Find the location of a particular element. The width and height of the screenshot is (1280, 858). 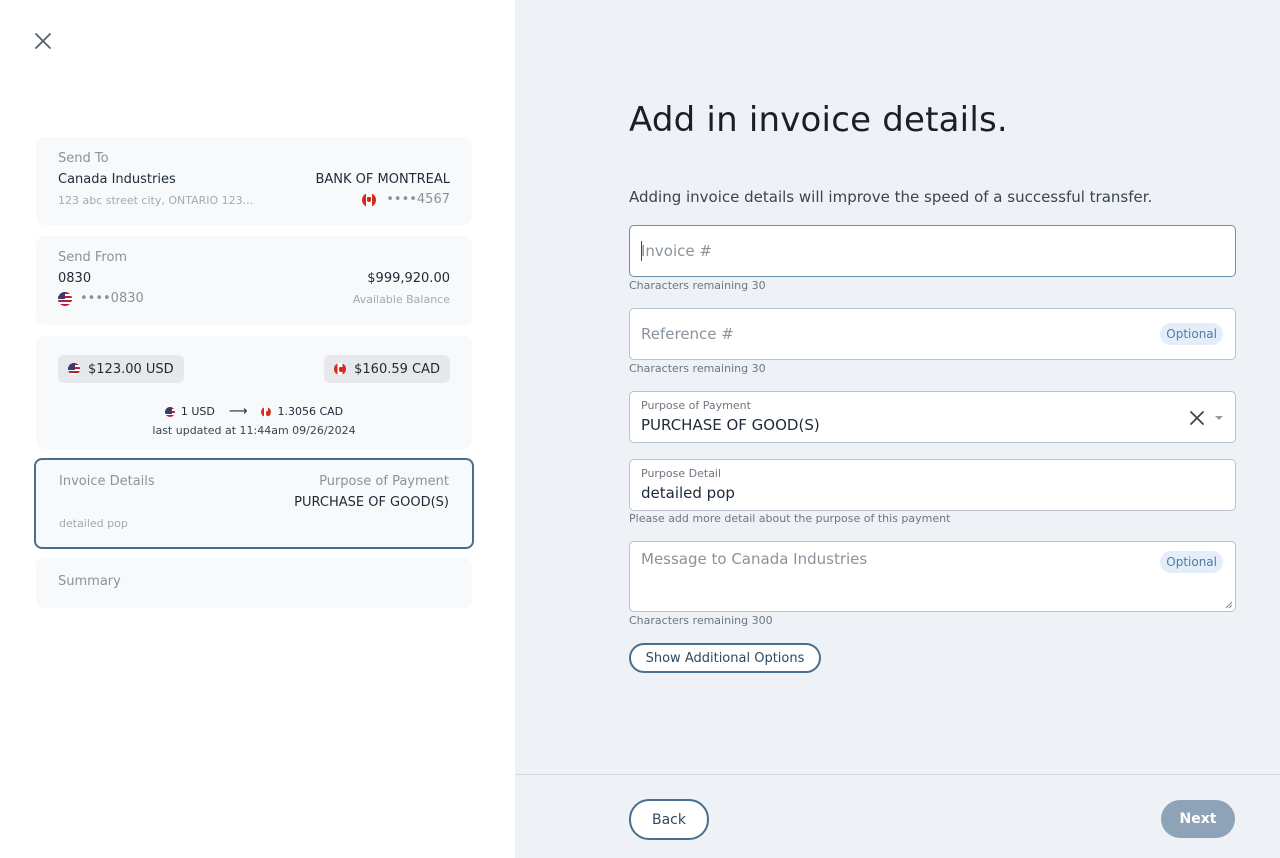

recipient-name: Canada Industries is located at coordinates (117, 179).